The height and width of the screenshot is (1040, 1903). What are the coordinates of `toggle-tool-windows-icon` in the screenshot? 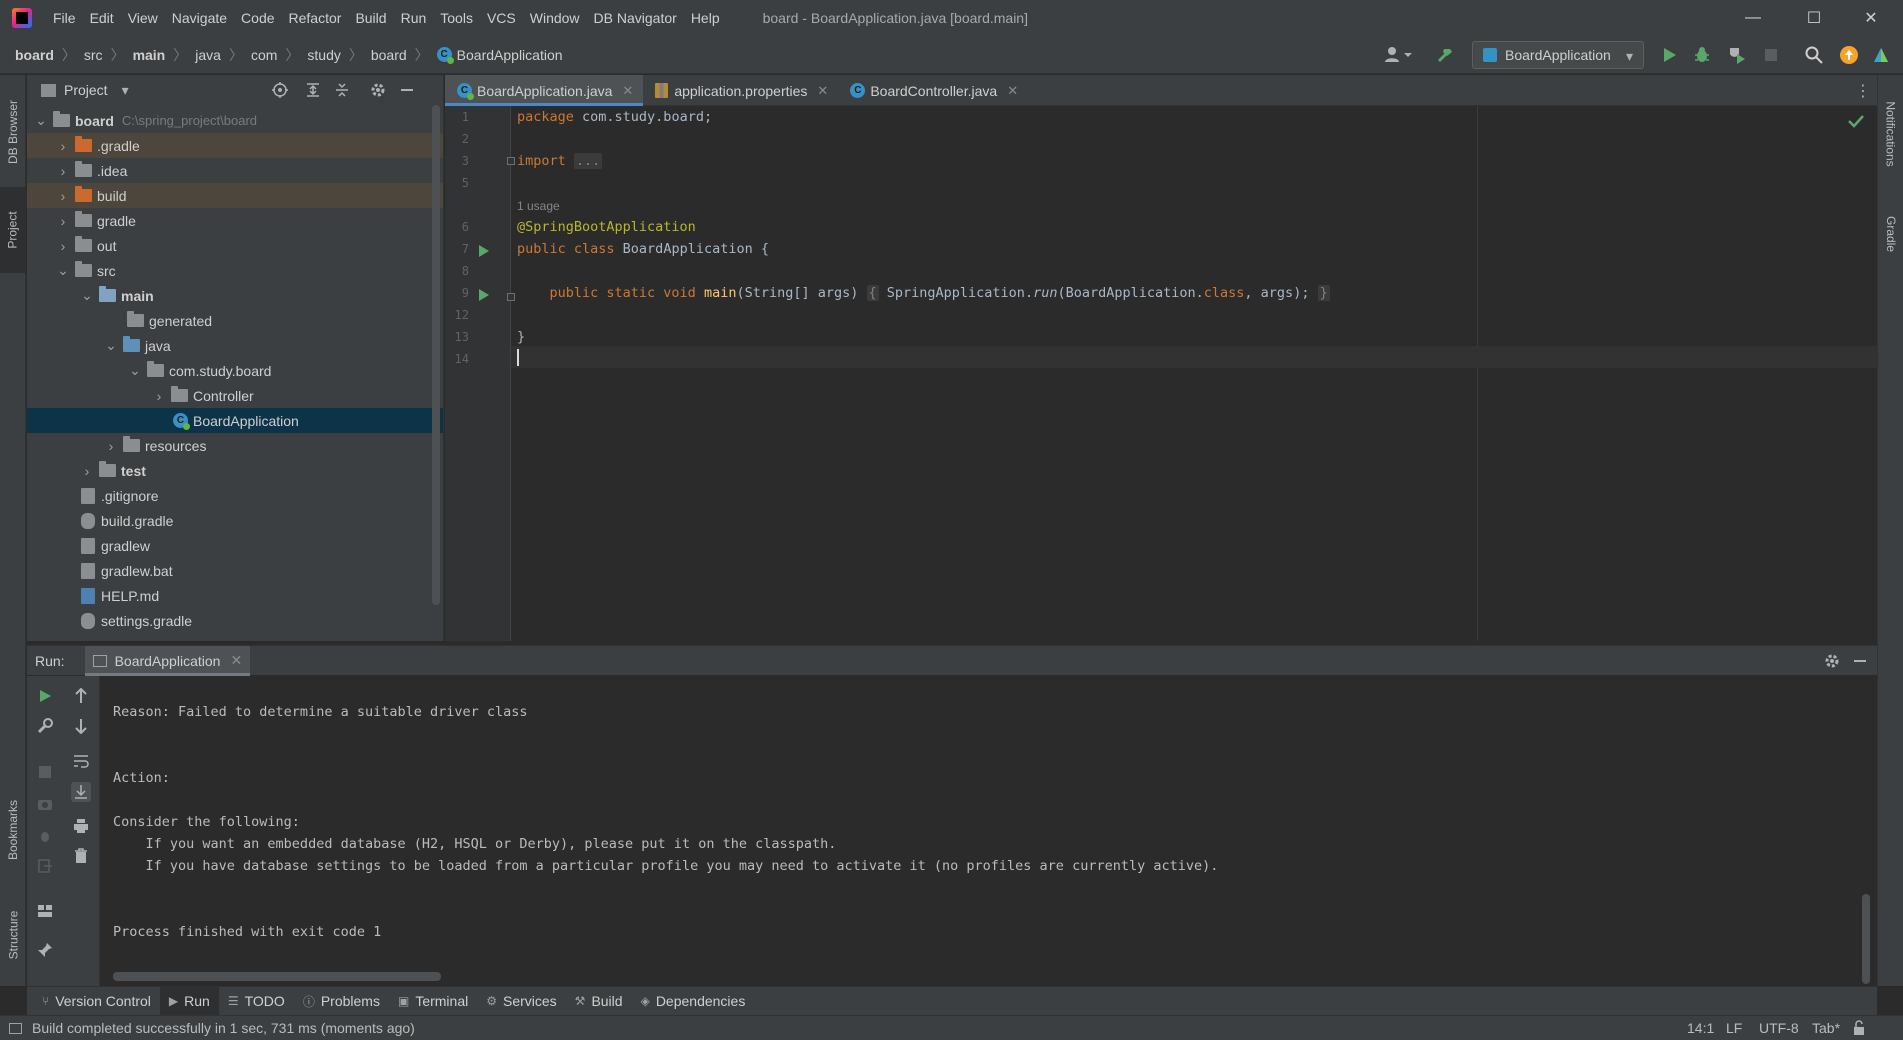 It's located at (15, 1028).